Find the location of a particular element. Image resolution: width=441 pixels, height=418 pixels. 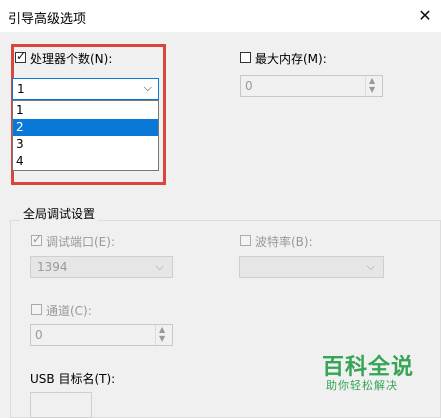

dropdown-option-2: 2 is located at coordinates (85, 127).